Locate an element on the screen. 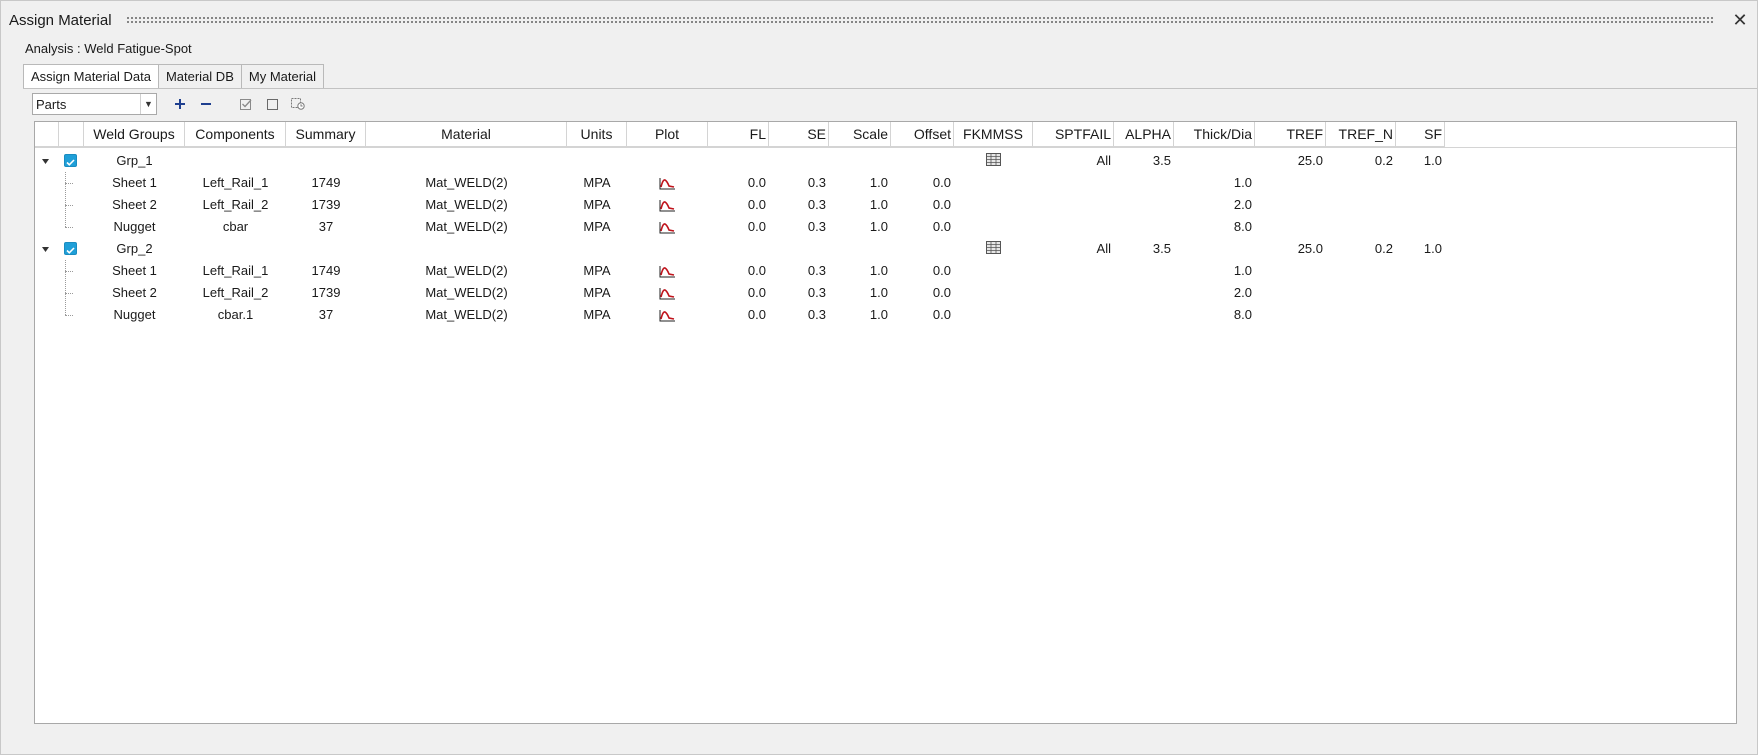 The height and width of the screenshot is (755, 1758). header-units: Units is located at coordinates (597, 134).